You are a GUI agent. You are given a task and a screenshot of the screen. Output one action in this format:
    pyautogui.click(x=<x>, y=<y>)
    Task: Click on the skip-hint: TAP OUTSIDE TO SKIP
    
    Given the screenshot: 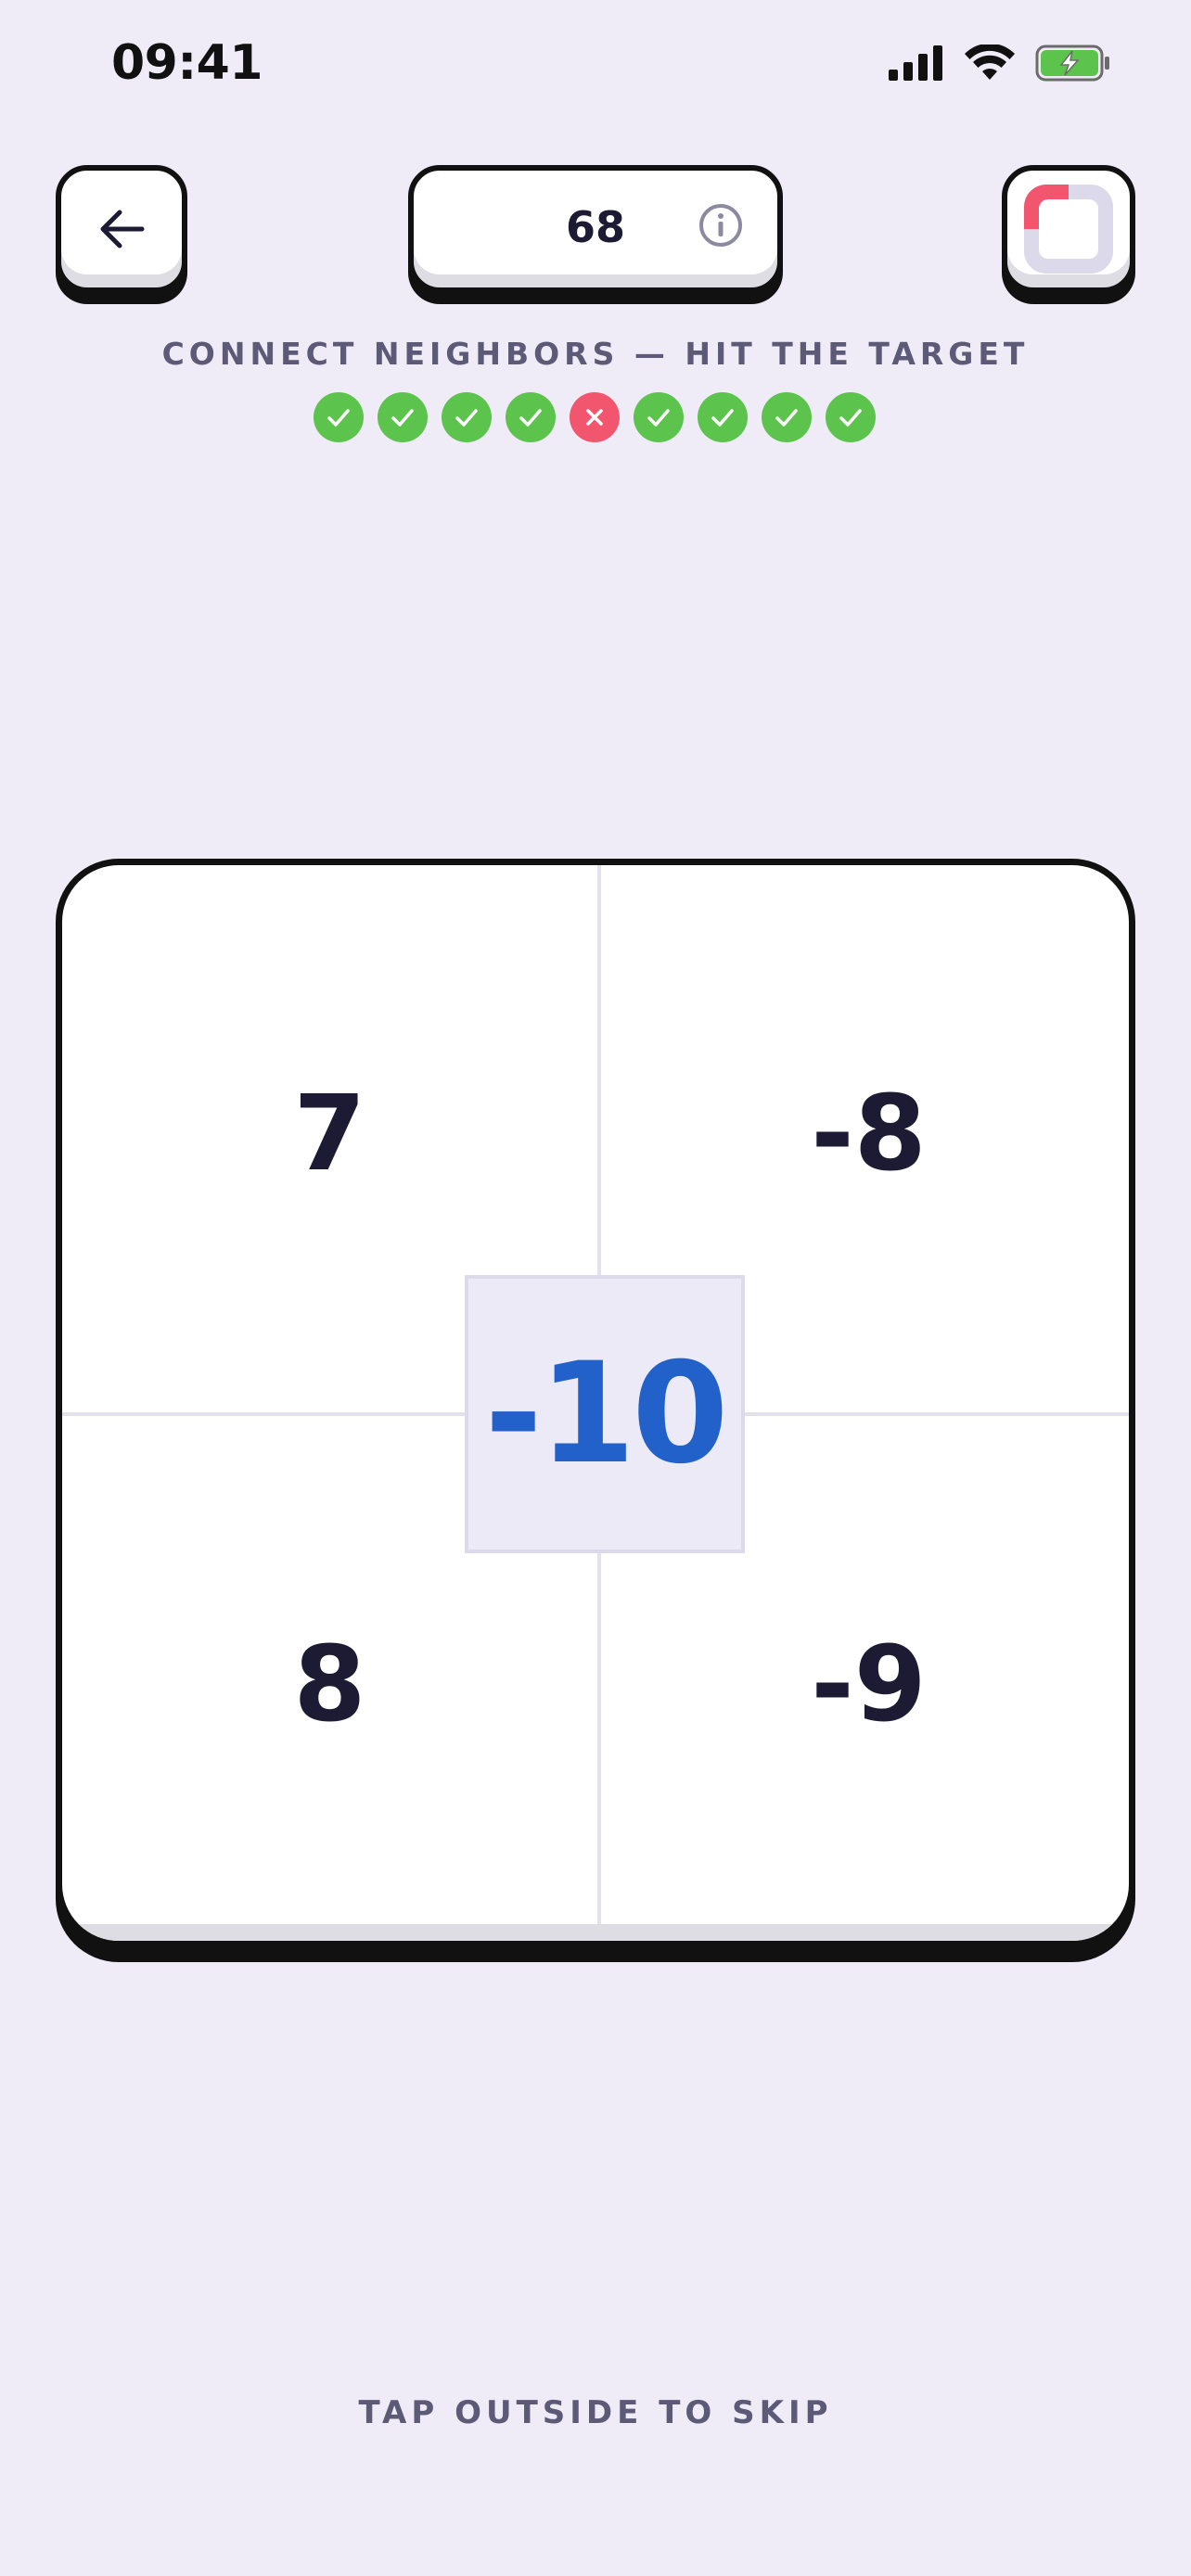 What is the action you would take?
    pyautogui.click(x=595, y=2412)
    